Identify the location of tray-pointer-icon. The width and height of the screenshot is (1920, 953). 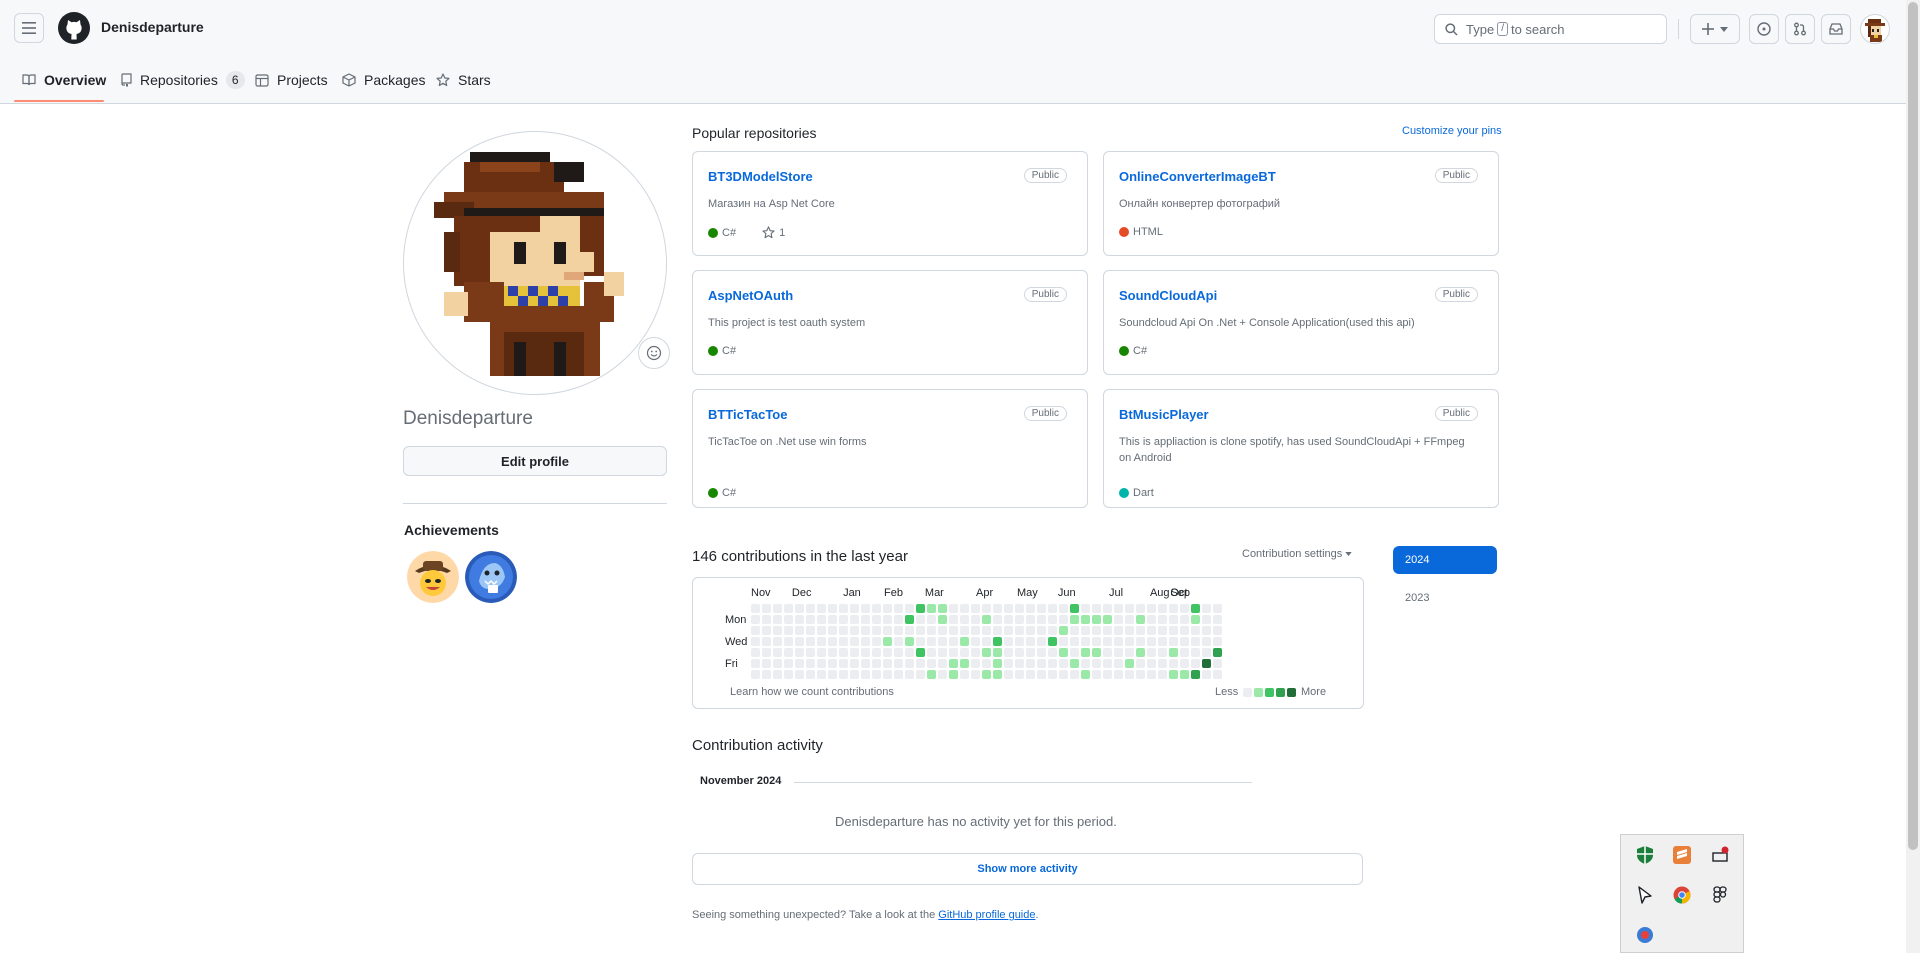
(1645, 895).